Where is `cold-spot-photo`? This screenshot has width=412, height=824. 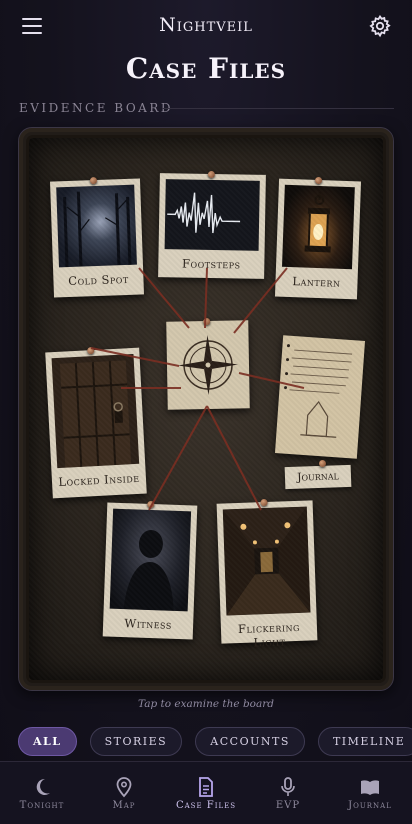 cold-spot-photo is located at coordinates (96, 226).